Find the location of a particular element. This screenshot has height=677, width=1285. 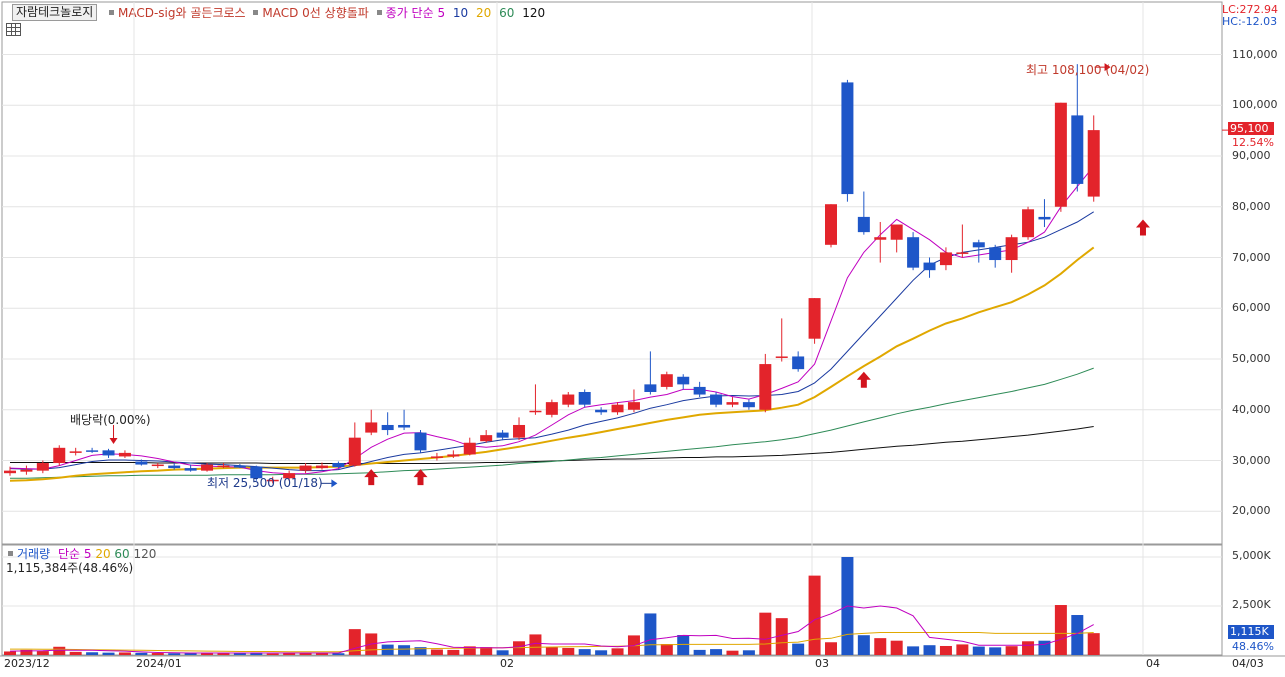

current-change-pct: 12.54% is located at coordinates (1253, 142).